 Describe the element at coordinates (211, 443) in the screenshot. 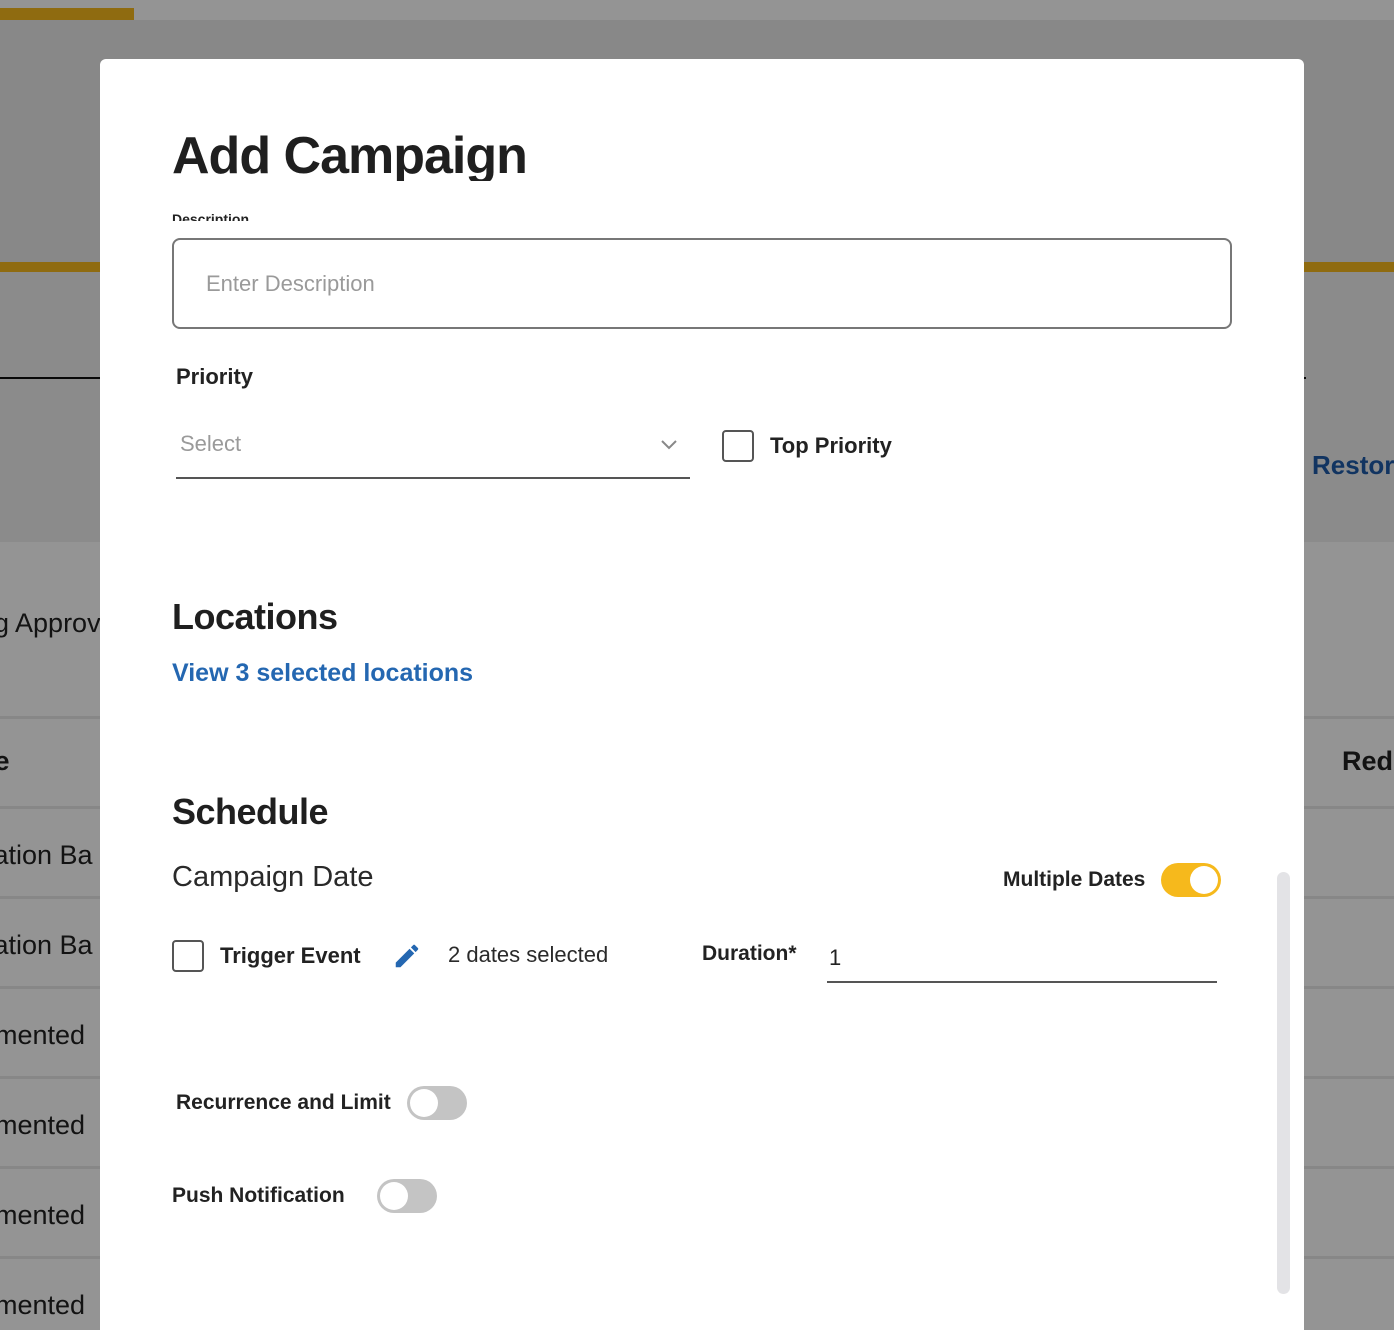

I see `priority-select-value: Select` at that location.